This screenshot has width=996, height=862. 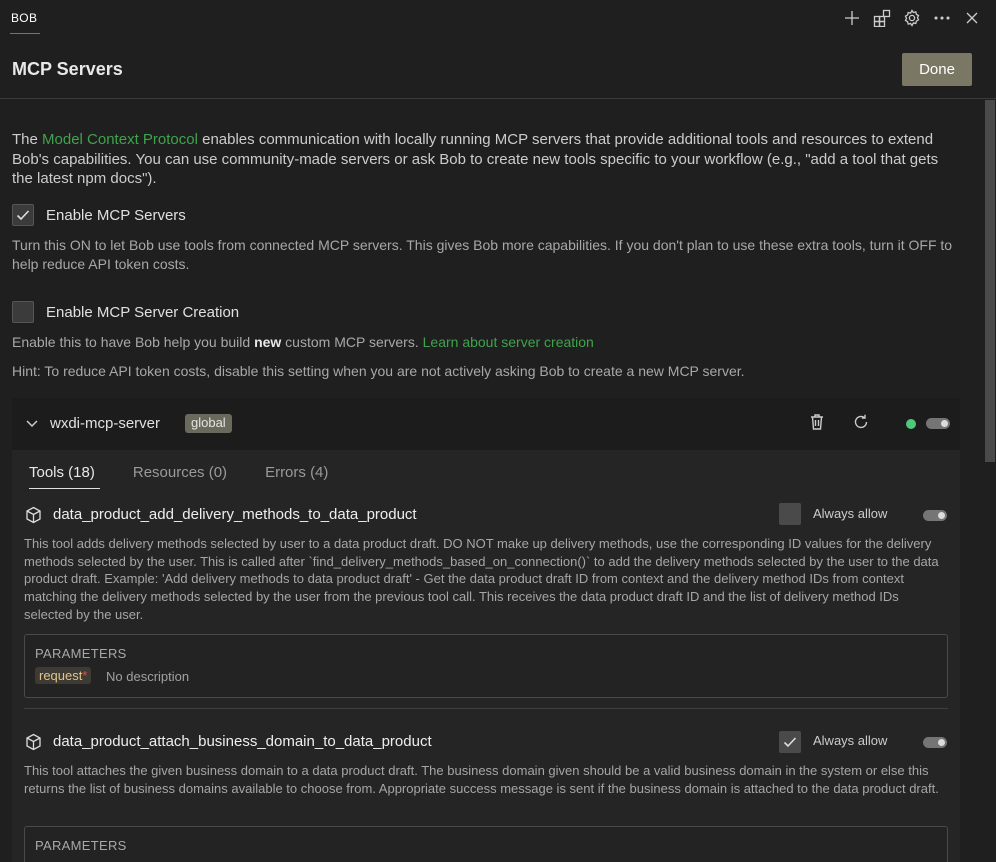 What do you see at coordinates (24, 18) in the screenshot?
I see `tab-bob: BOB` at bounding box center [24, 18].